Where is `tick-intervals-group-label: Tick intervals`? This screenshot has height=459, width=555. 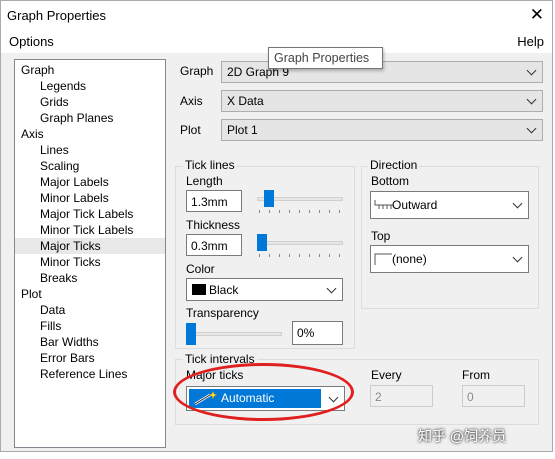
tick-intervals-group-label: Tick intervals is located at coordinates (220, 359).